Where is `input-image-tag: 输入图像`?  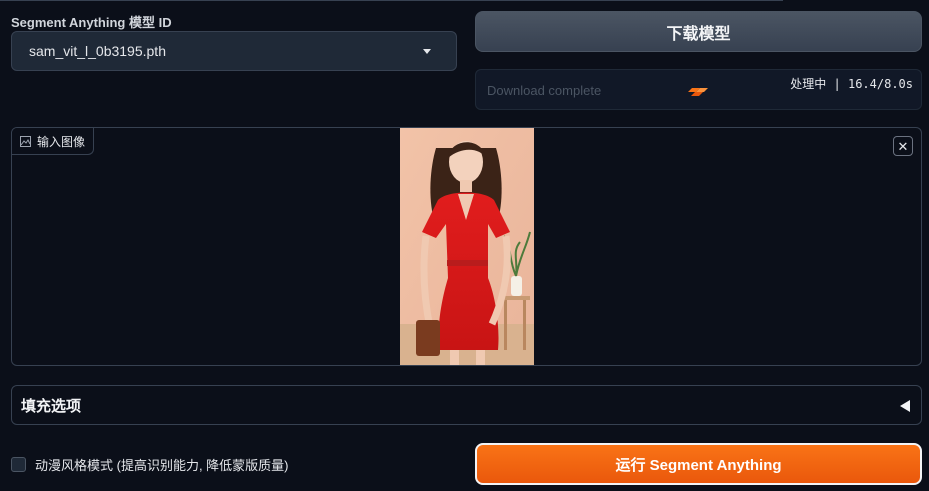
input-image-tag: 输入图像 is located at coordinates (53, 141).